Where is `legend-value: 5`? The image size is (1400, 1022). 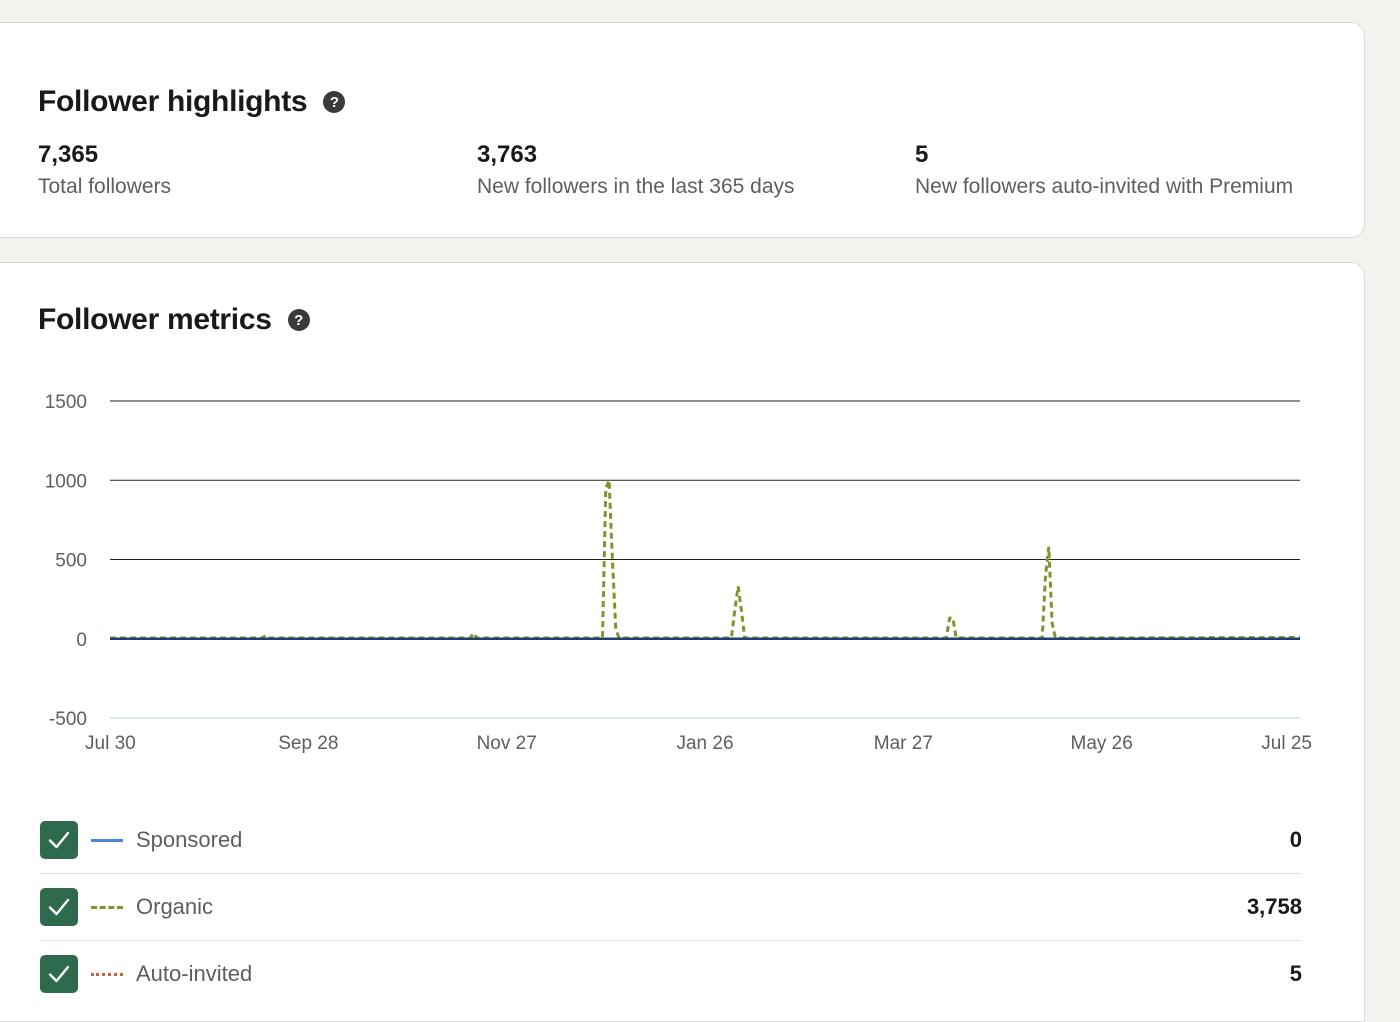 legend-value: 5 is located at coordinates (1295, 973).